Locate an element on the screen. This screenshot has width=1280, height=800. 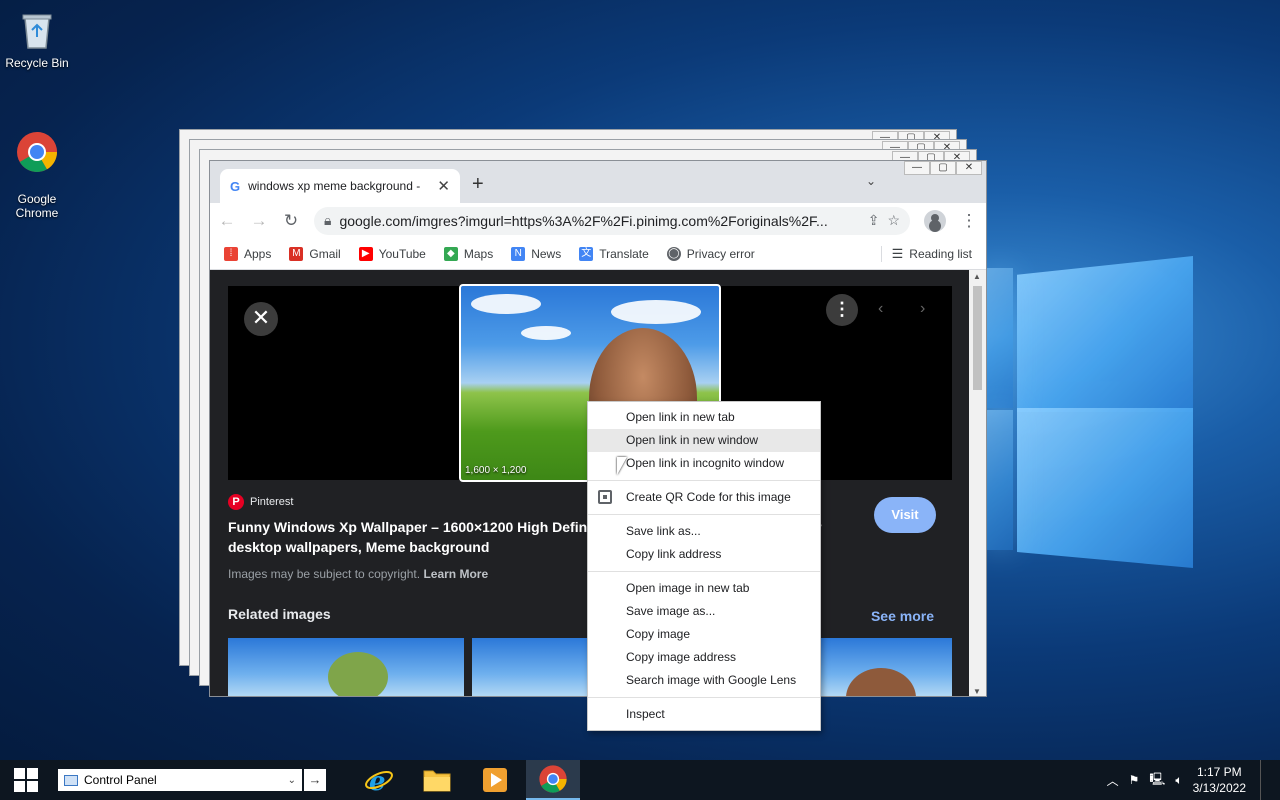
taskbar-internet-explorer: e is located at coordinates (379, 780).